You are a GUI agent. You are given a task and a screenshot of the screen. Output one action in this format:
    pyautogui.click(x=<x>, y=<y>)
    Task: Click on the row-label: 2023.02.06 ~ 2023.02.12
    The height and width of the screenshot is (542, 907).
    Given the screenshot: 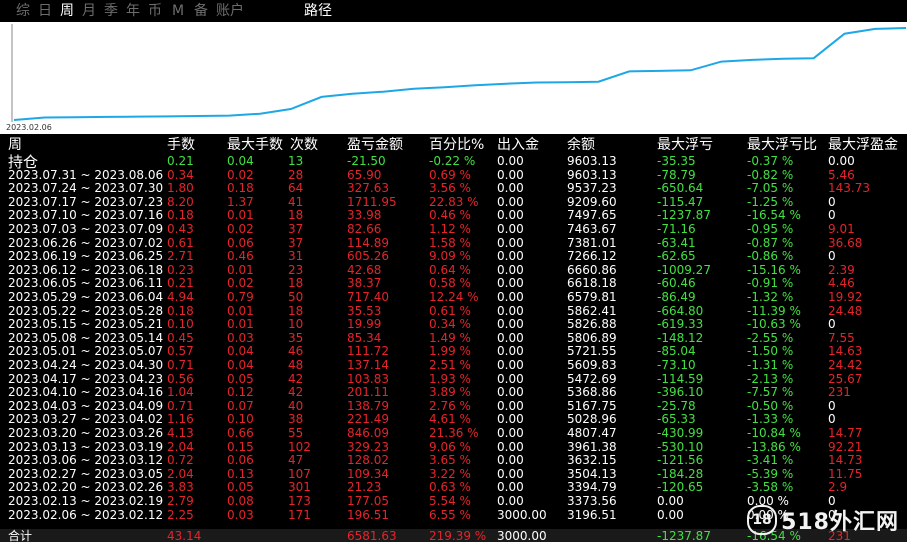 What is the action you would take?
    pyautogui.click(x=86, y=514)
    